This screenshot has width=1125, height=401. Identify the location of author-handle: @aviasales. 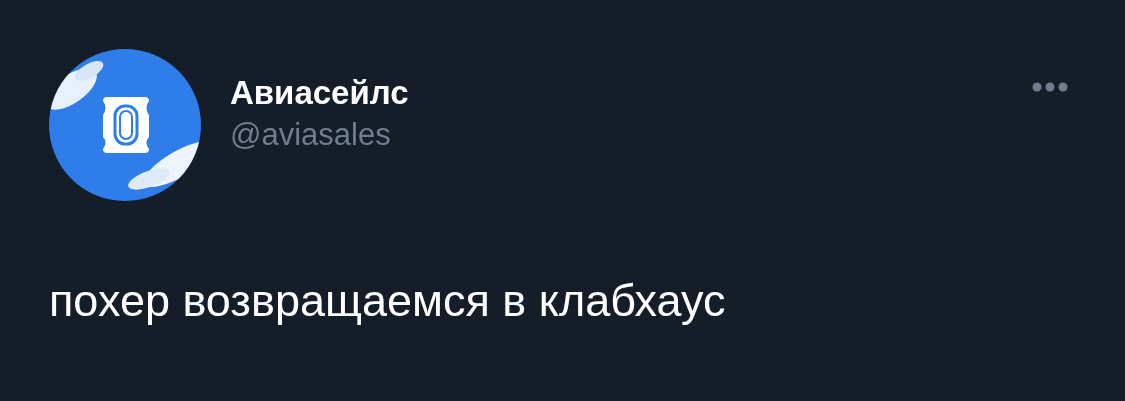
(319, 135).